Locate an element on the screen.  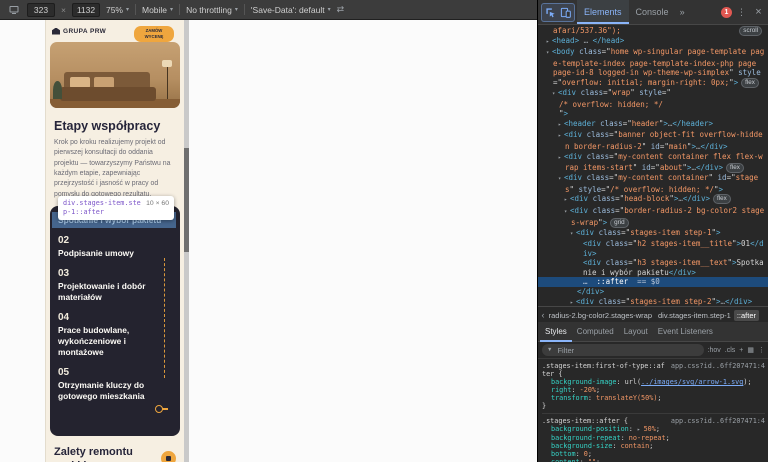
css-declaration: content: ""; is located at coordinates (653, 460).